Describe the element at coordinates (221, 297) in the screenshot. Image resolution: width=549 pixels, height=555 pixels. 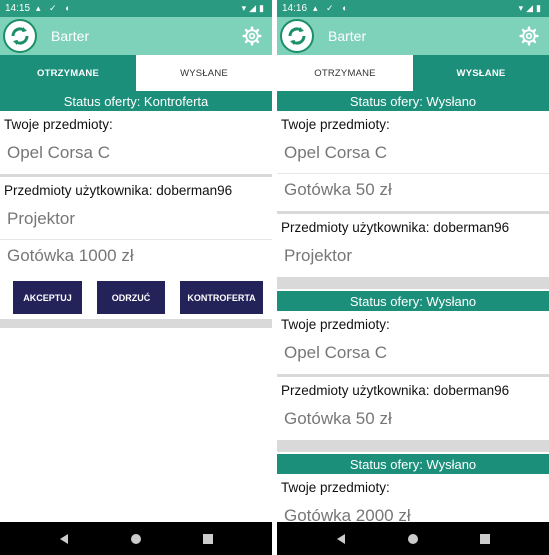
I see `counteroffer-button: KONTROFERTA` at that location.